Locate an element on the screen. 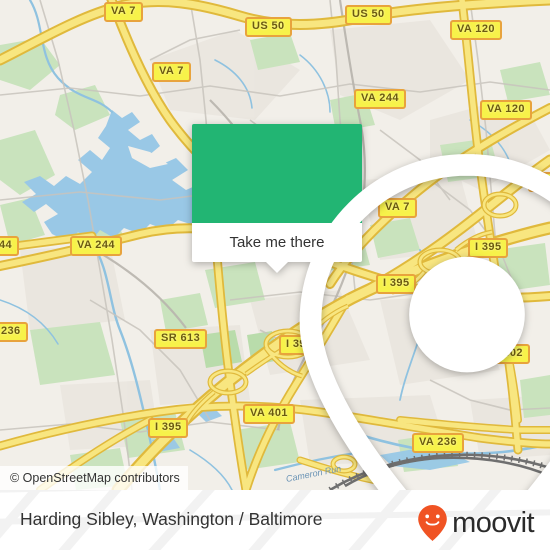 The image size is (550, 550). road-shield: 44 is located at coordinates (10, 246).